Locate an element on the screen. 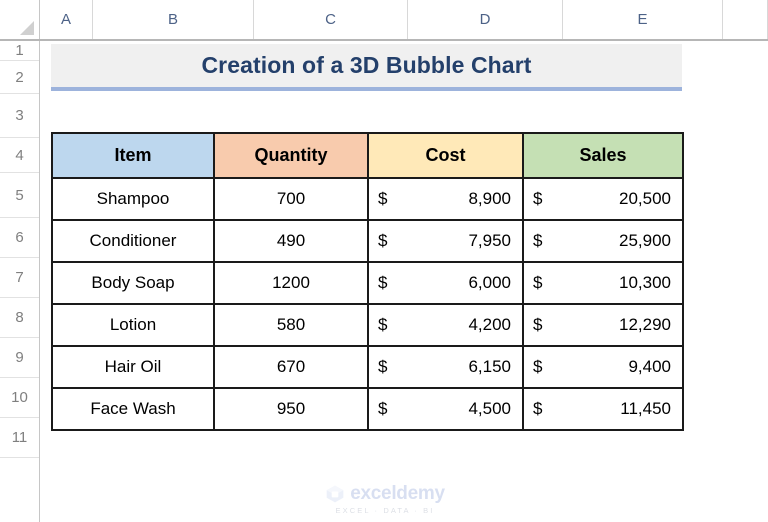  cell-sales: $12,290 is located at coordinates (603, 325).